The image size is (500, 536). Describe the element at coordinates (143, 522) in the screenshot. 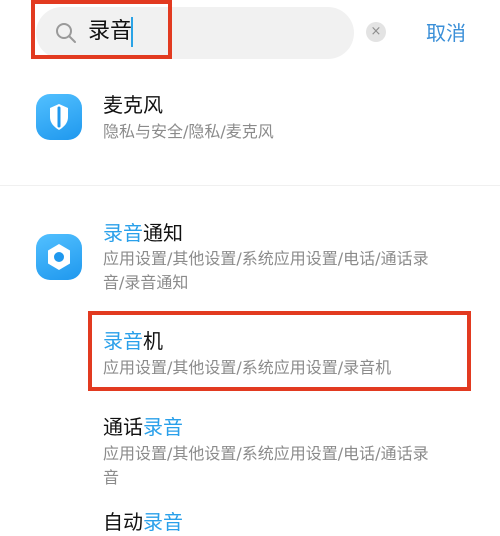

I see `result-title: 自动录音` at that location.